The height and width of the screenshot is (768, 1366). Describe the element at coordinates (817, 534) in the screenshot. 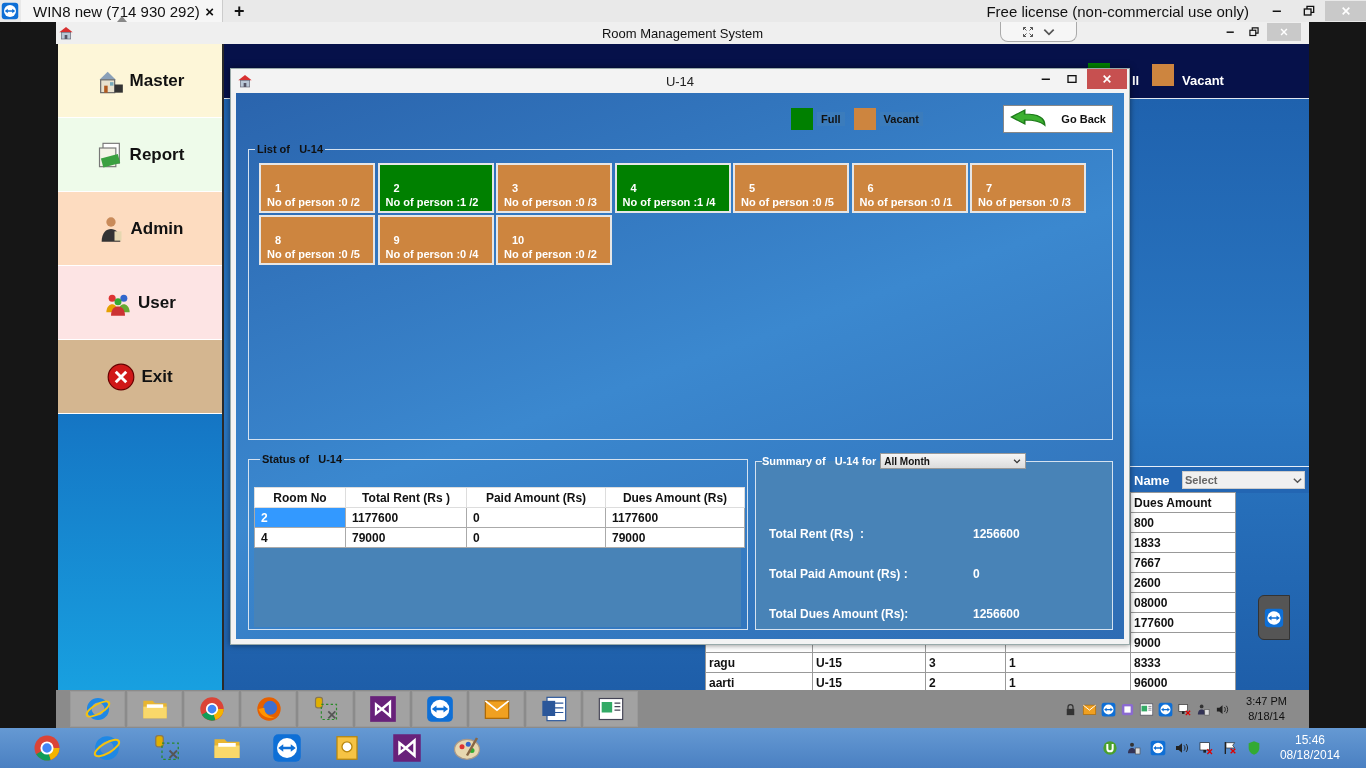

I see `summary-label: Total Rent (Rs) :` at that location.